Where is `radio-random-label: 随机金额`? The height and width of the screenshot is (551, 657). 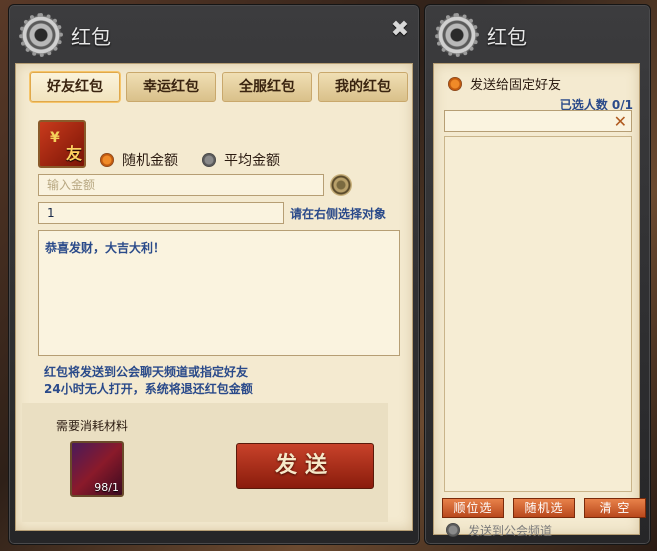 radio-random-label: 随机金额 is located at coordinates (150, 161).